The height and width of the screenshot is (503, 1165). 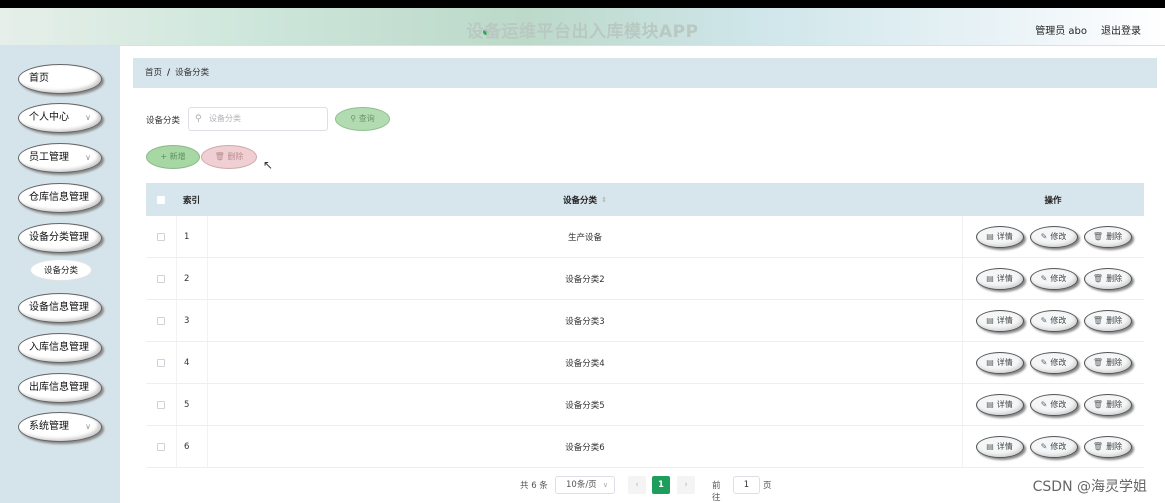 I want to click on batch-delete-button: 🗑 删除, so click(x=229, y=157).